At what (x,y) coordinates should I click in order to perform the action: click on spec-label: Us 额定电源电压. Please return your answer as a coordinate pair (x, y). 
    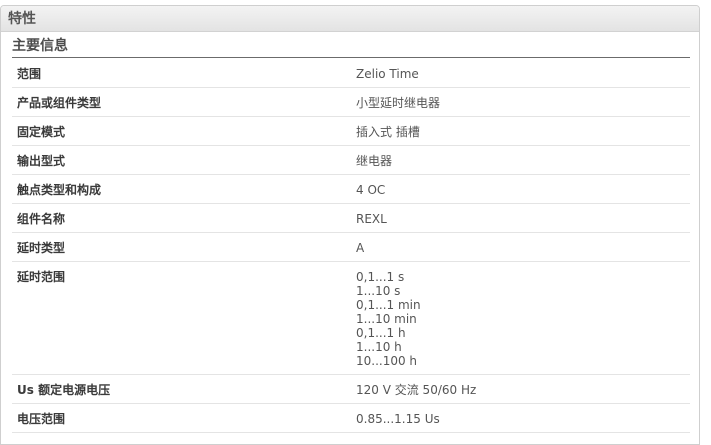
    Looking at the image, I should click on (64, 390).